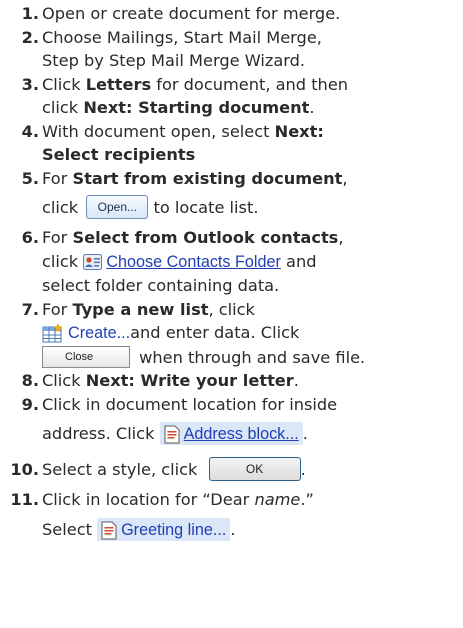 The height and width of the screenshot is (628, 463). What do you see at coordinates (30, 13) in the screenshot?
I see `step-number: 1.` at bounding box center [30, 13].